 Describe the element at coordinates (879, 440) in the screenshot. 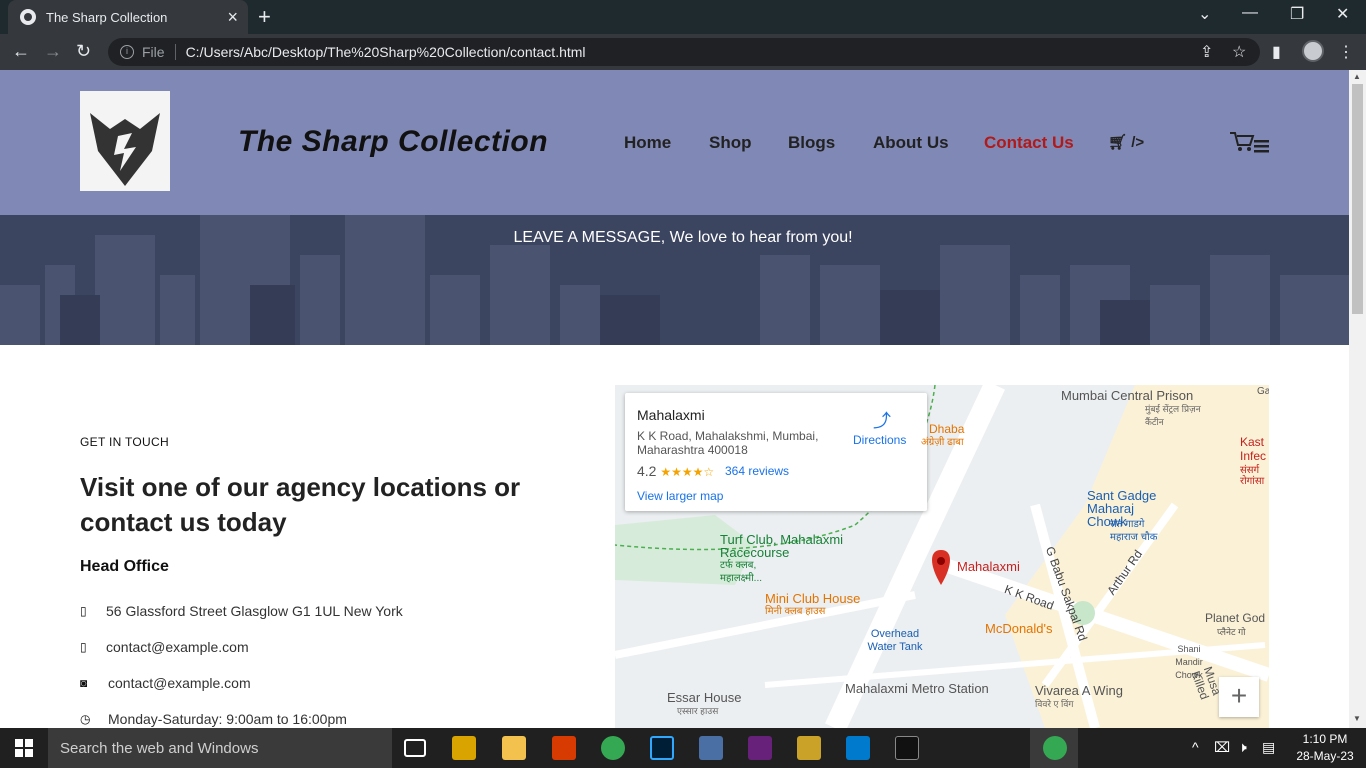

I see `directions-link: Directions` at that location.